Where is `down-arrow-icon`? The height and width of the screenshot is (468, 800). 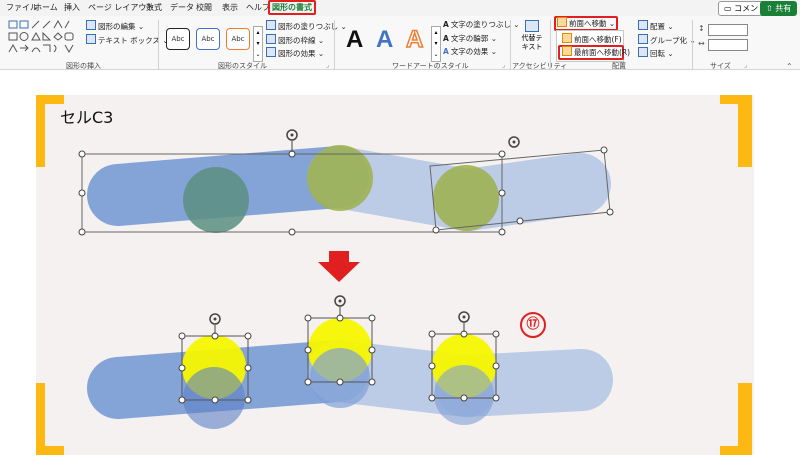 down-arrow-icon is located at coordinates (339, 266).